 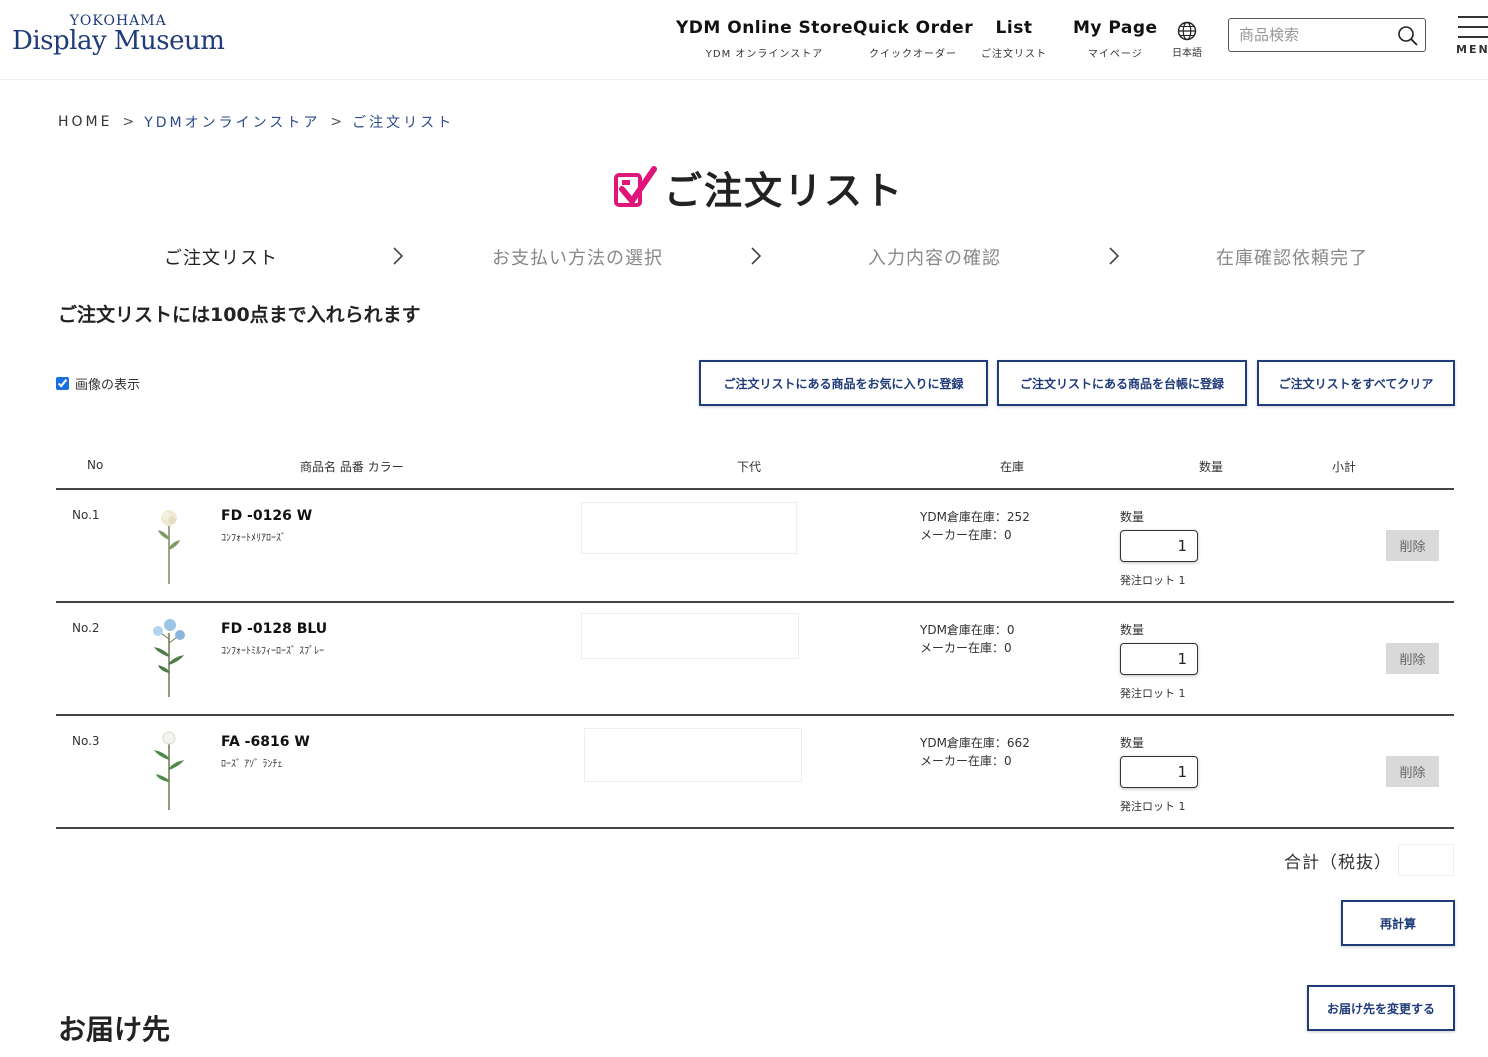 I want to click on nav-my-page: My Page マイページ, so click(x=1115, y=39).